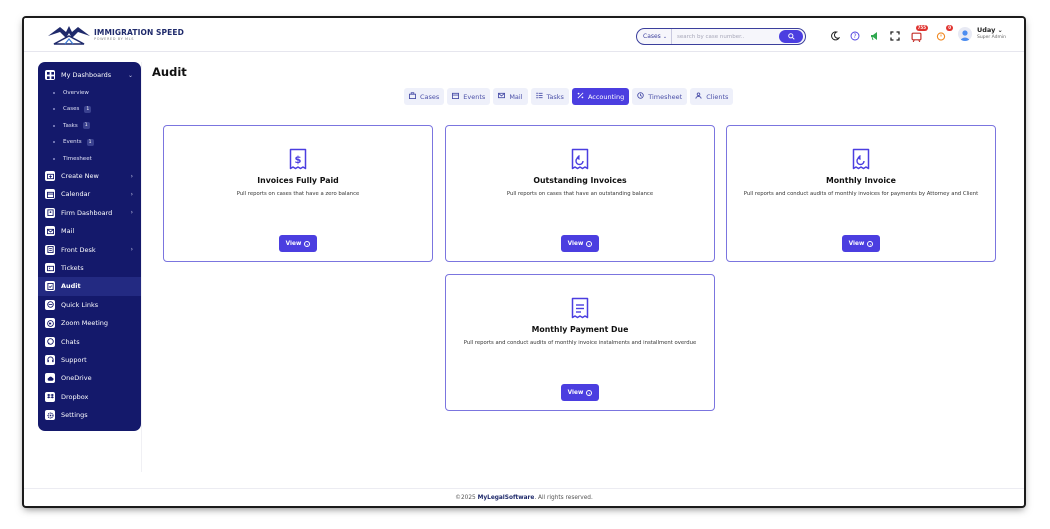 Image resolution: width=1050 pixels, height=529 pixels. Describe the element at coordinates (50, 359) in the screenshot. I see `headset-icon` at that location.